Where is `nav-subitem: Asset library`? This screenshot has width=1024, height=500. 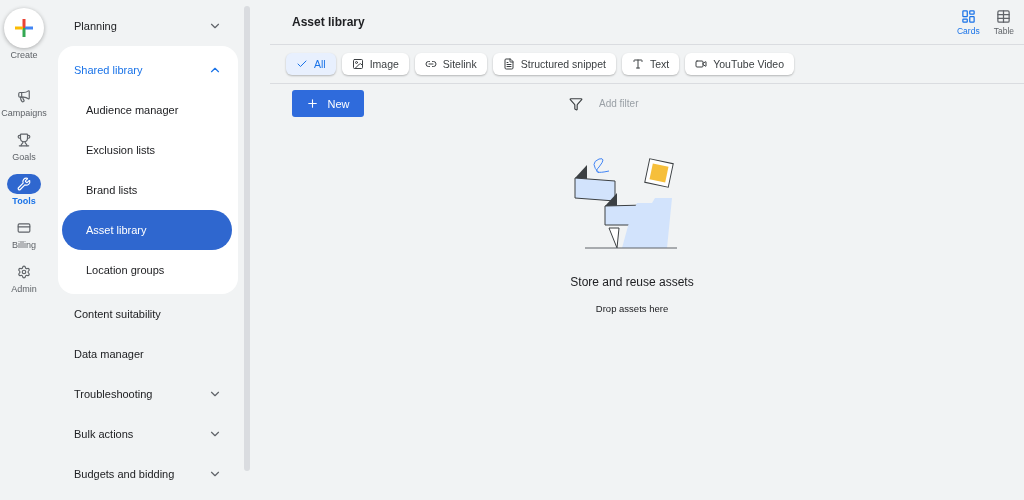 nav-subitem: Asset library is located at coordinates (147, 230).